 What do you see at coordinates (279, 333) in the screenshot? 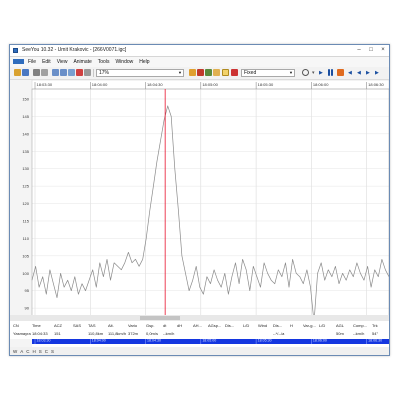
I see `table-cell: --*/--/a` at bounding box center [279, 333].